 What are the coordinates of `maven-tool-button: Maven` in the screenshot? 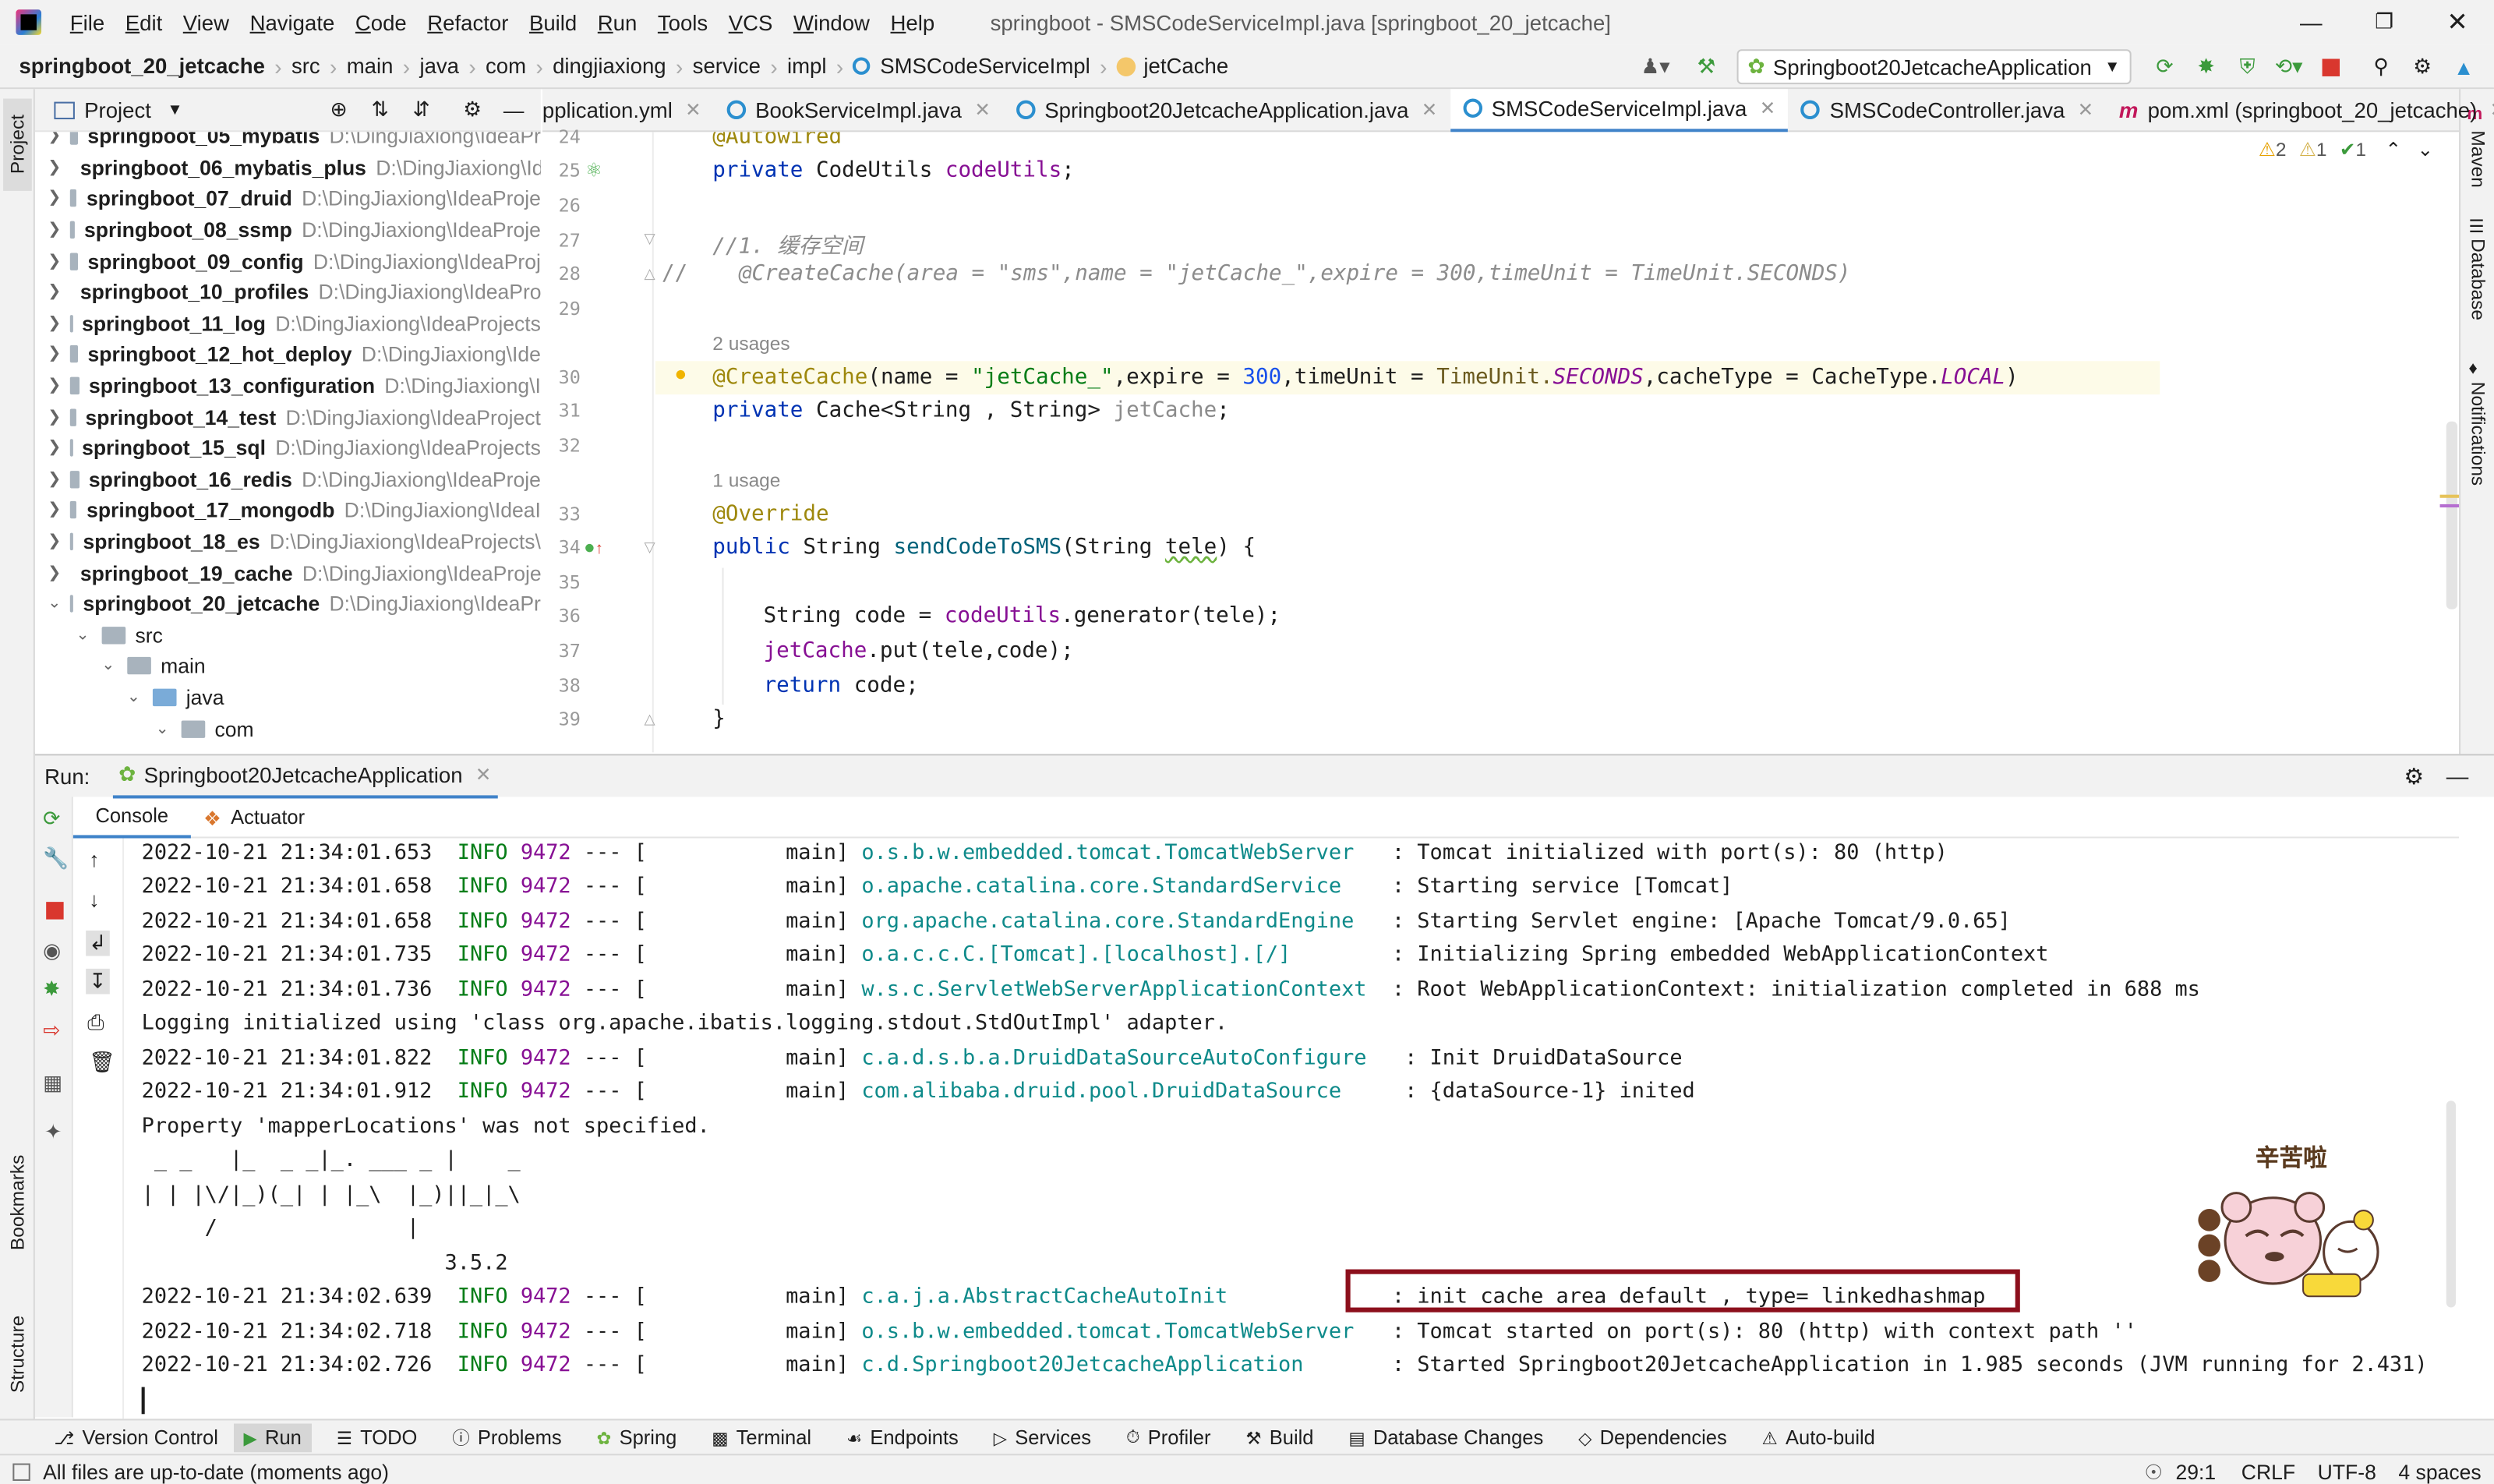 It's located at (2478, 159).